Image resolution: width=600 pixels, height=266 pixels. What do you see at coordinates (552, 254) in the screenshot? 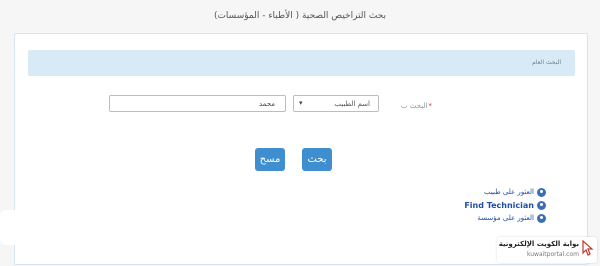
I see `portal-url: kuwaitportal.com` at bounding box center [552, 254].